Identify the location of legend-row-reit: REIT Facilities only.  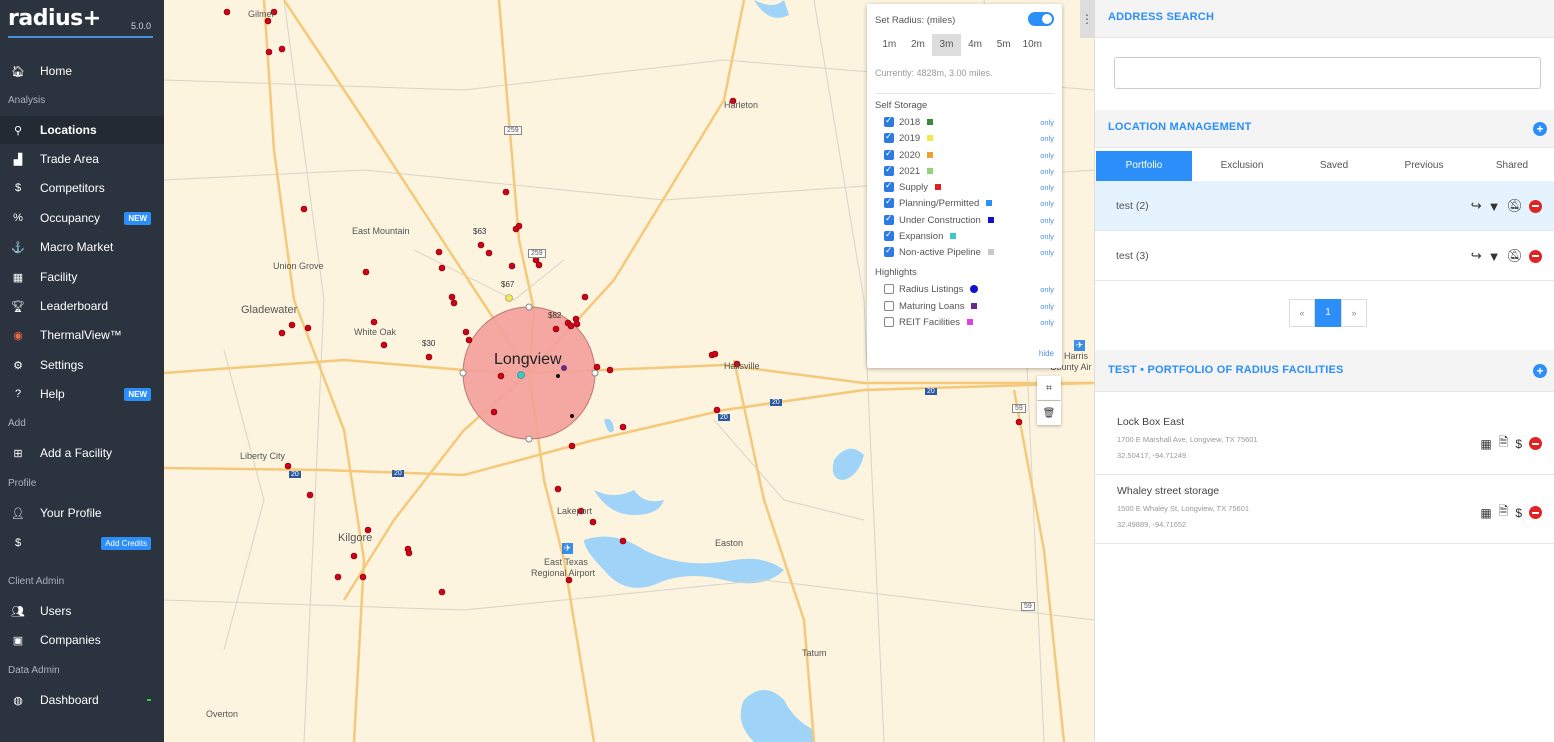
(969, 322).